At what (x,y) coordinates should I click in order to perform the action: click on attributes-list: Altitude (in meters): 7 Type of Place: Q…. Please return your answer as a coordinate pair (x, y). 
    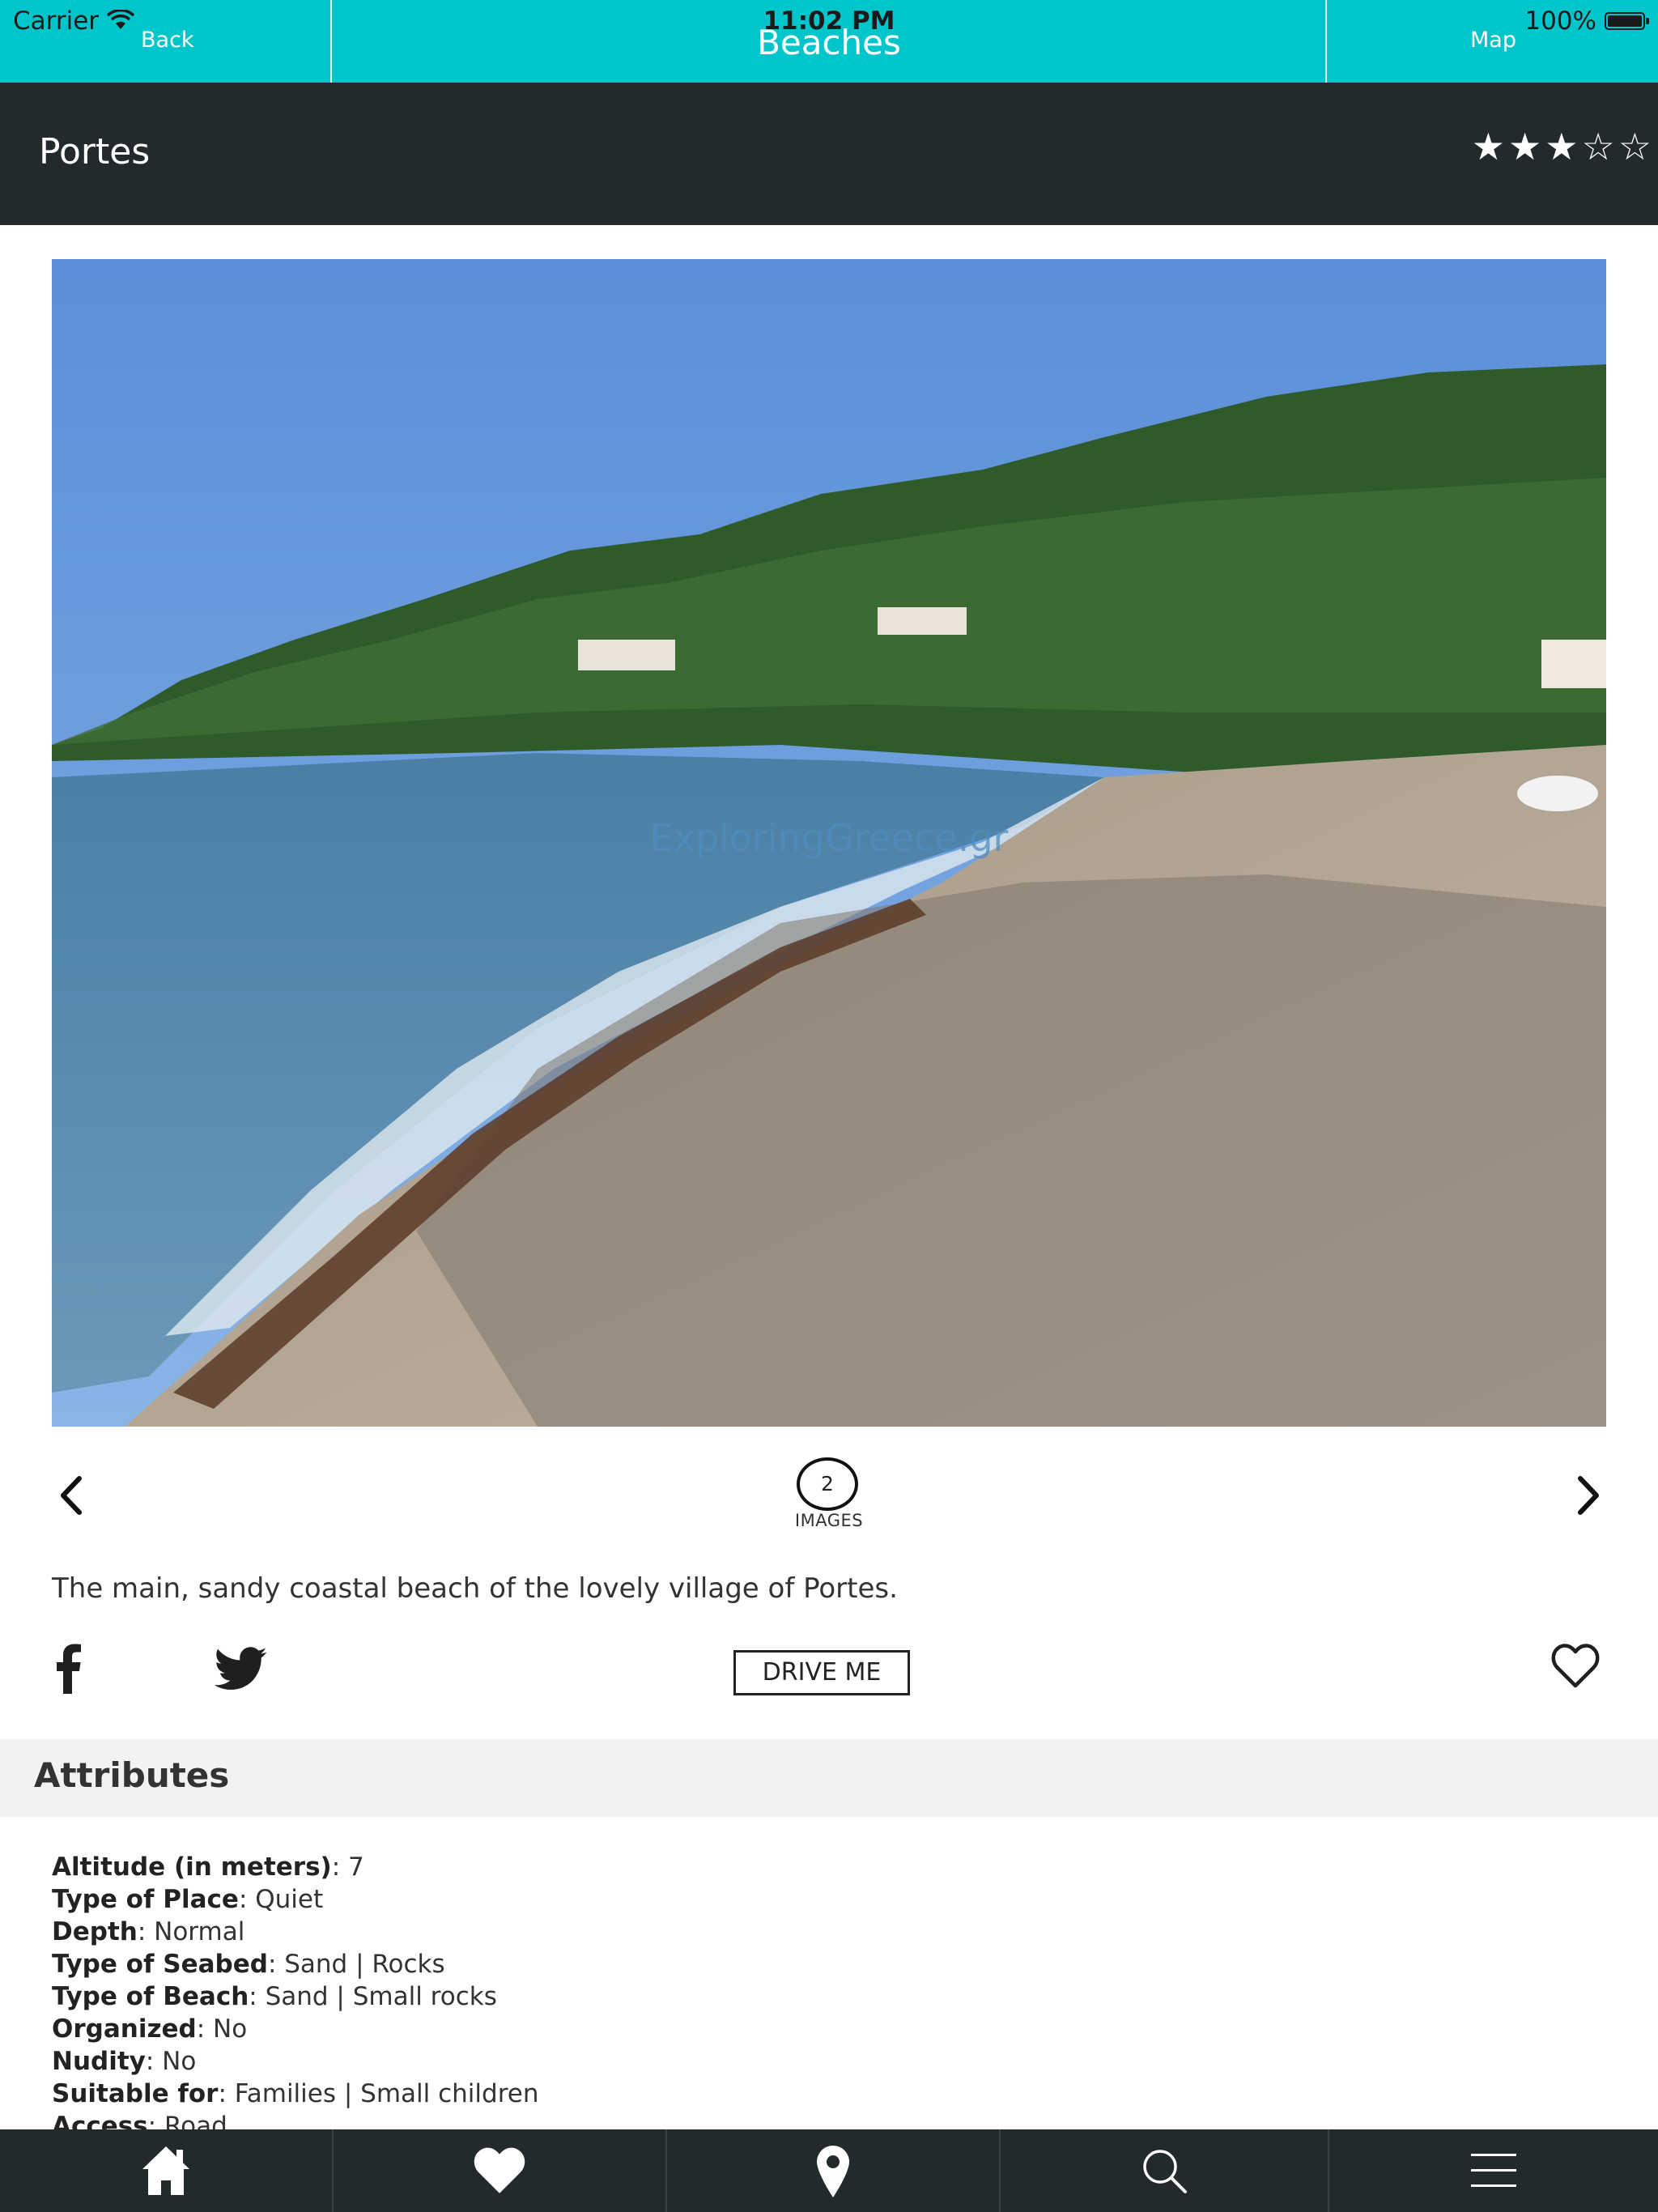
    Looking at the image, I should click on (821, 1990).